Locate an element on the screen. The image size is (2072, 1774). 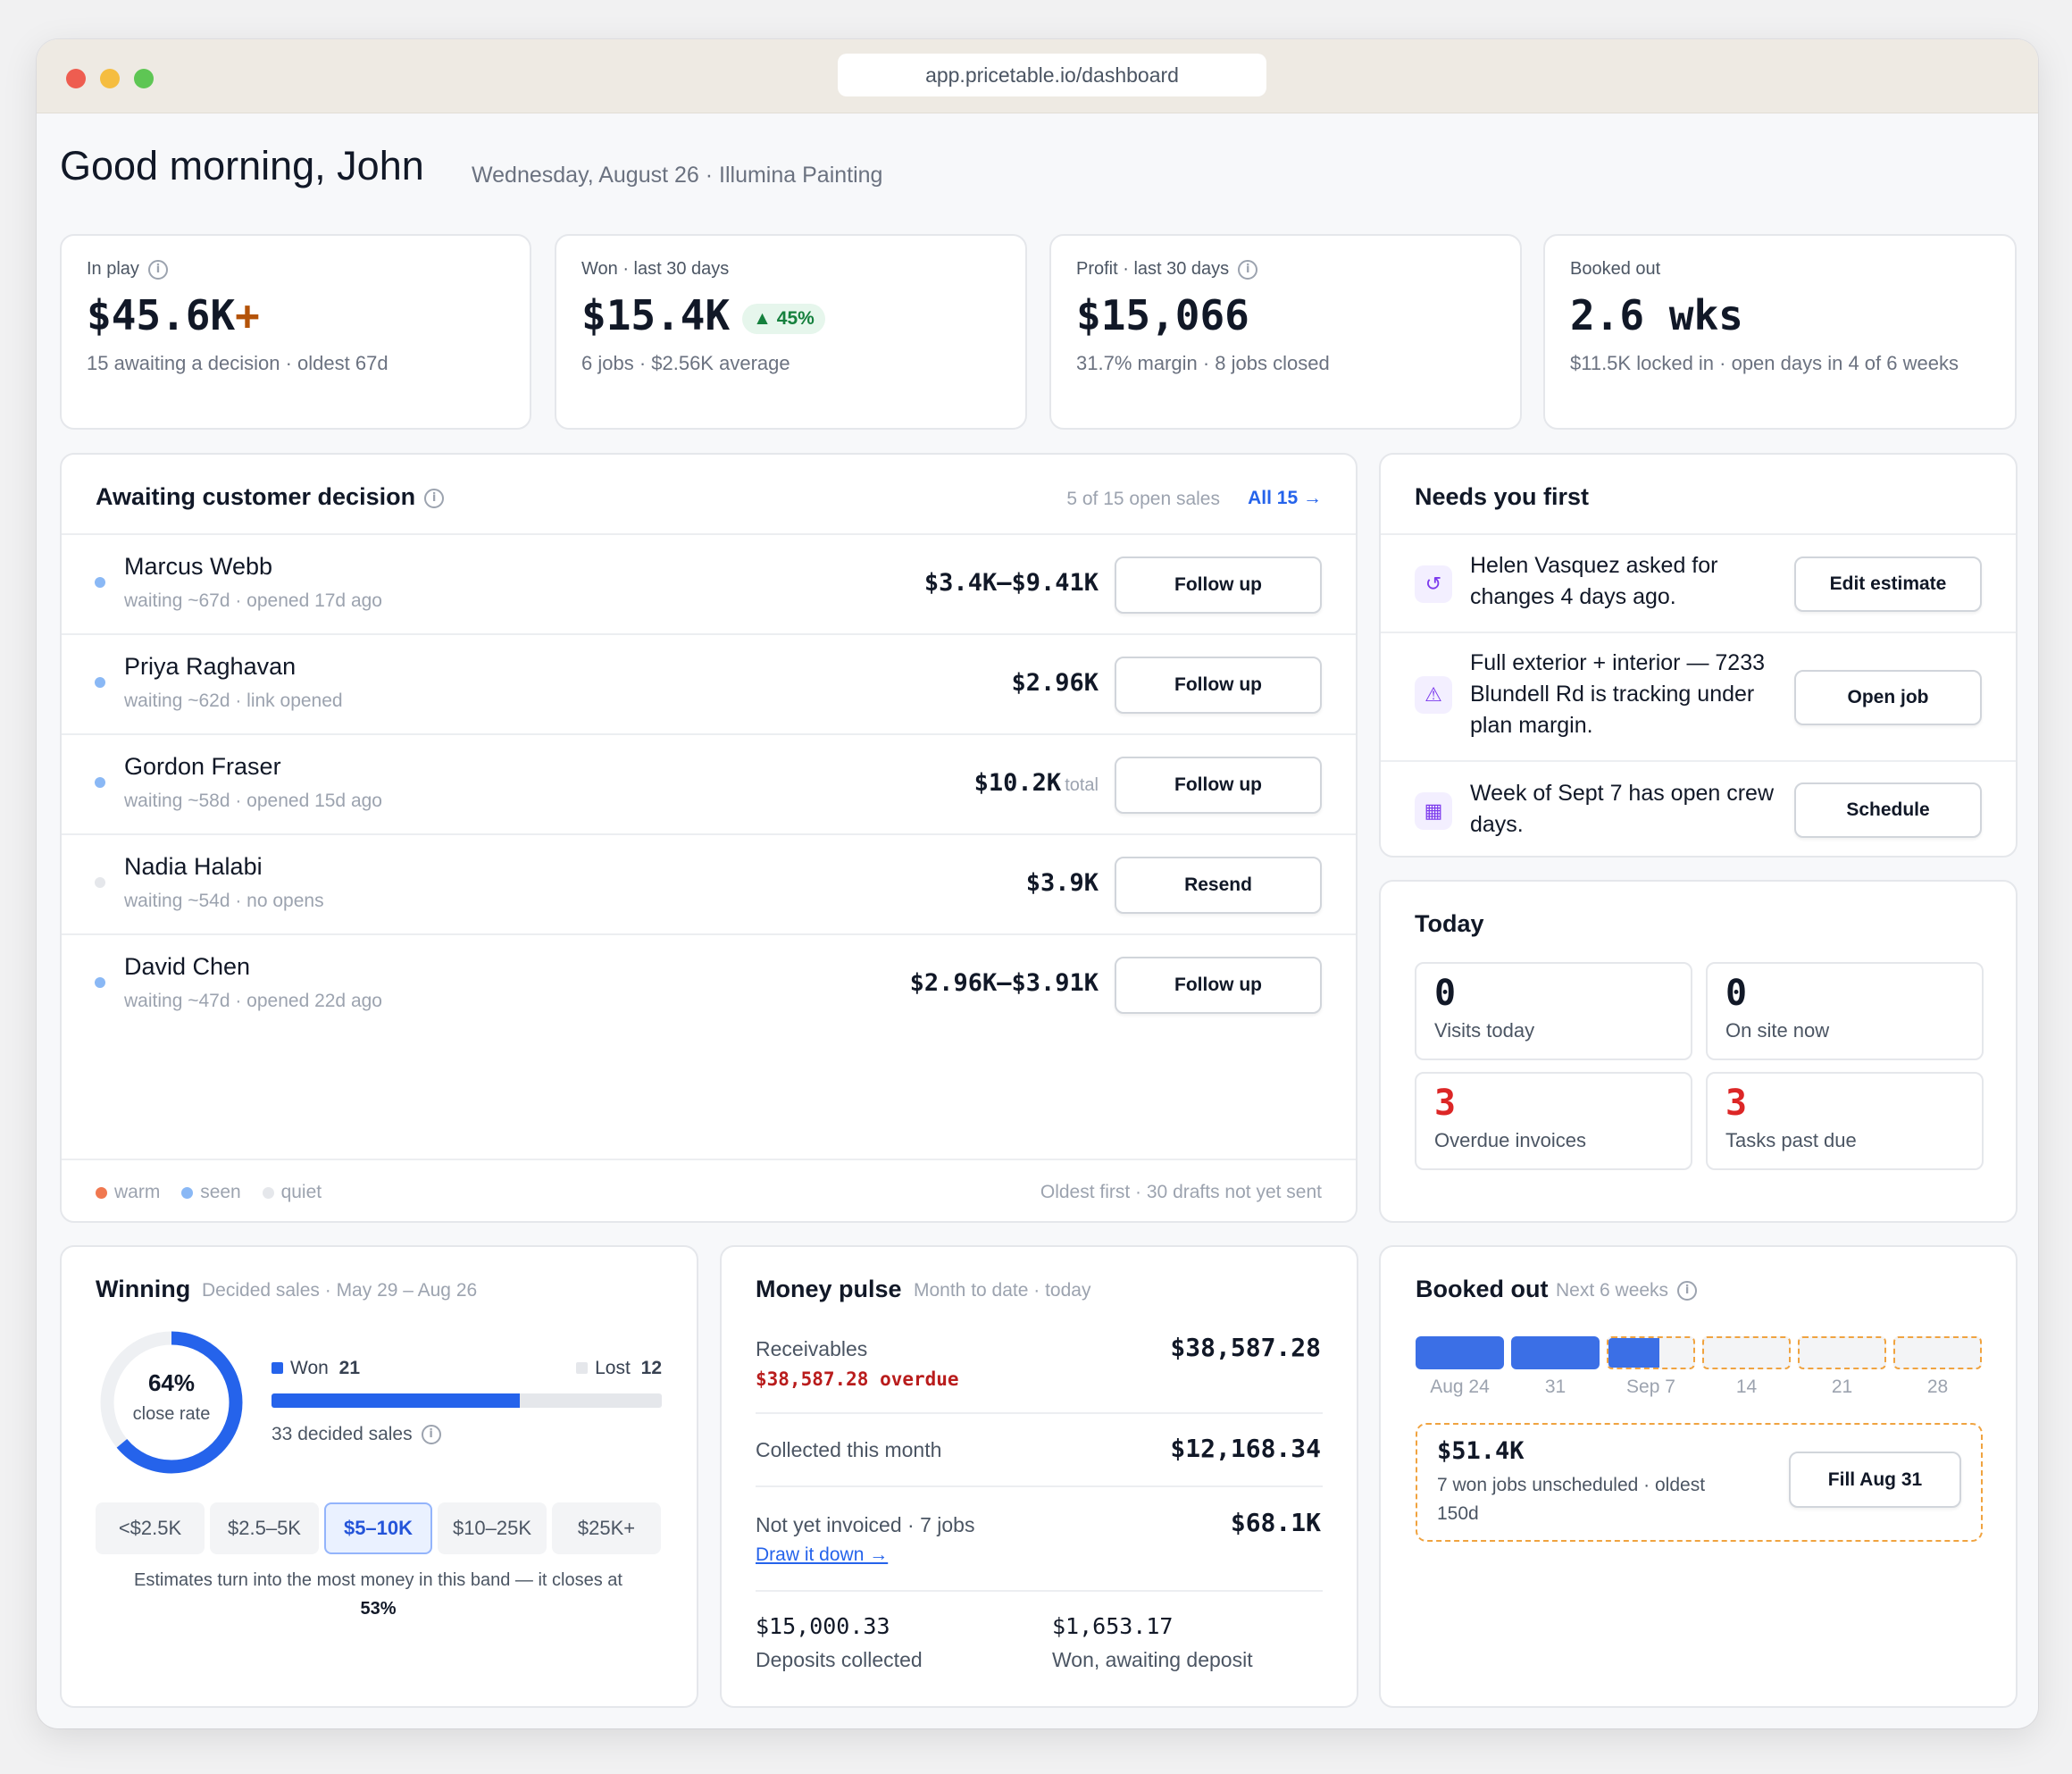
band-10-25k: $10–25K is located at coordinates (492, 1528).